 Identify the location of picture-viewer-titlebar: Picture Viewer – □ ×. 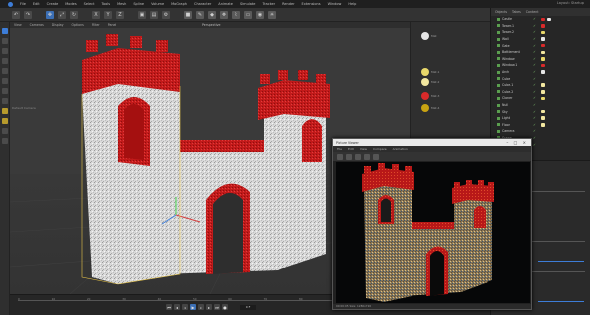
(432, 142).